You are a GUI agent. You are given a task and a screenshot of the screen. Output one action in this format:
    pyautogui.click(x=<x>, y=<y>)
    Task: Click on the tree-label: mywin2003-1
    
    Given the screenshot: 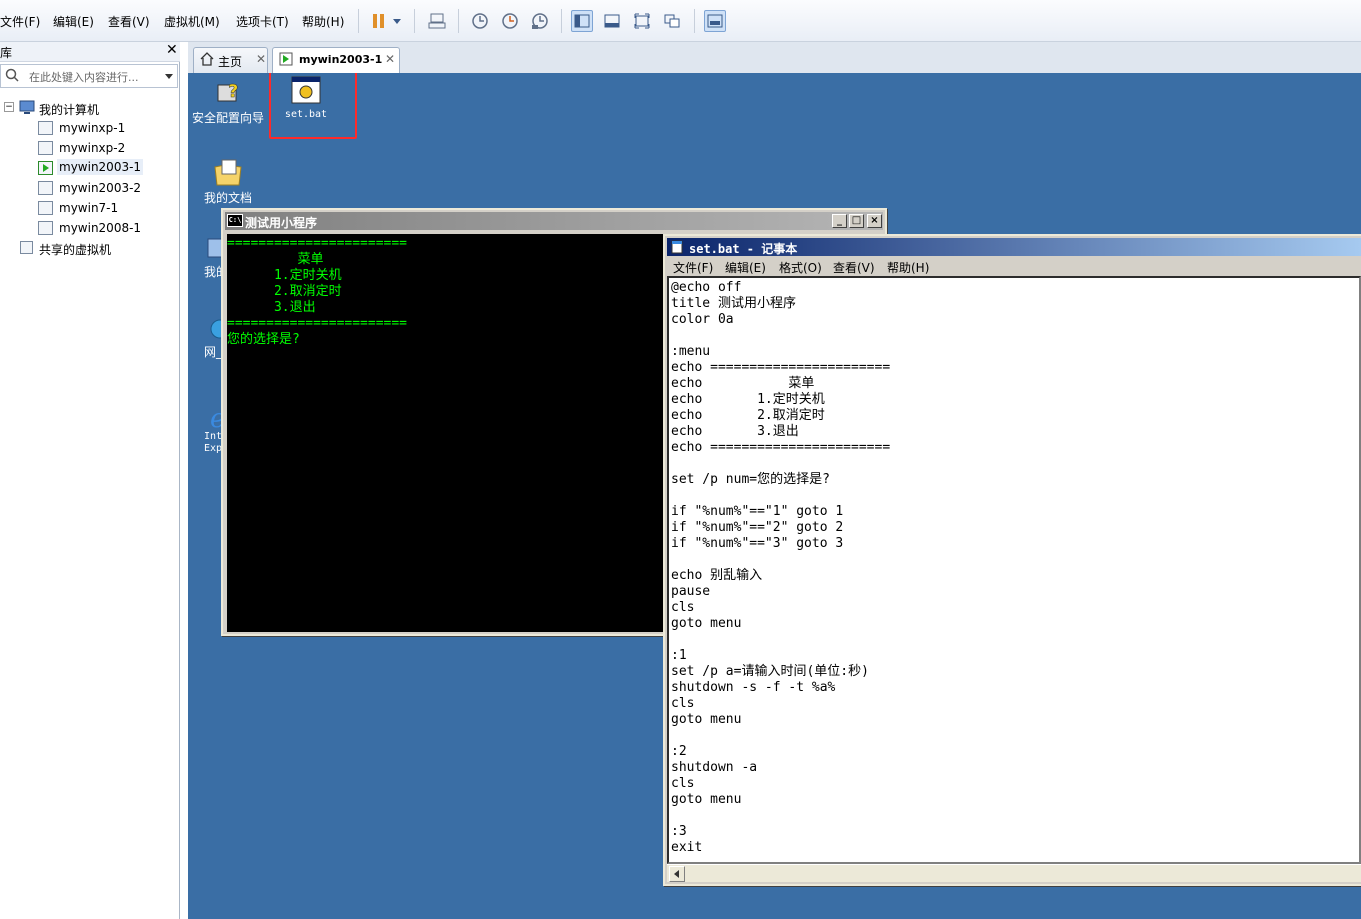 What is the action you would take?
    pyautogui.click(x=100, y=167)
    